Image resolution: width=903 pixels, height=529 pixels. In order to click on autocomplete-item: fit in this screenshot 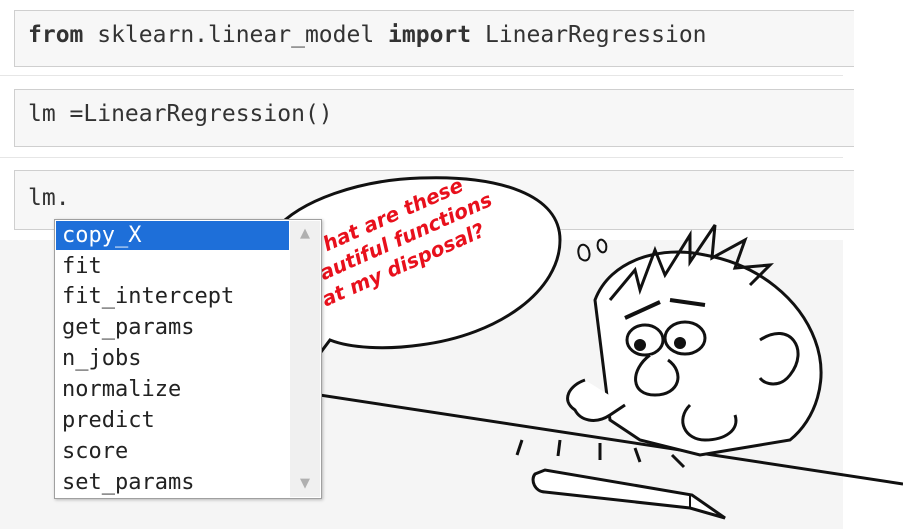, I will do `click(172, 266)`.